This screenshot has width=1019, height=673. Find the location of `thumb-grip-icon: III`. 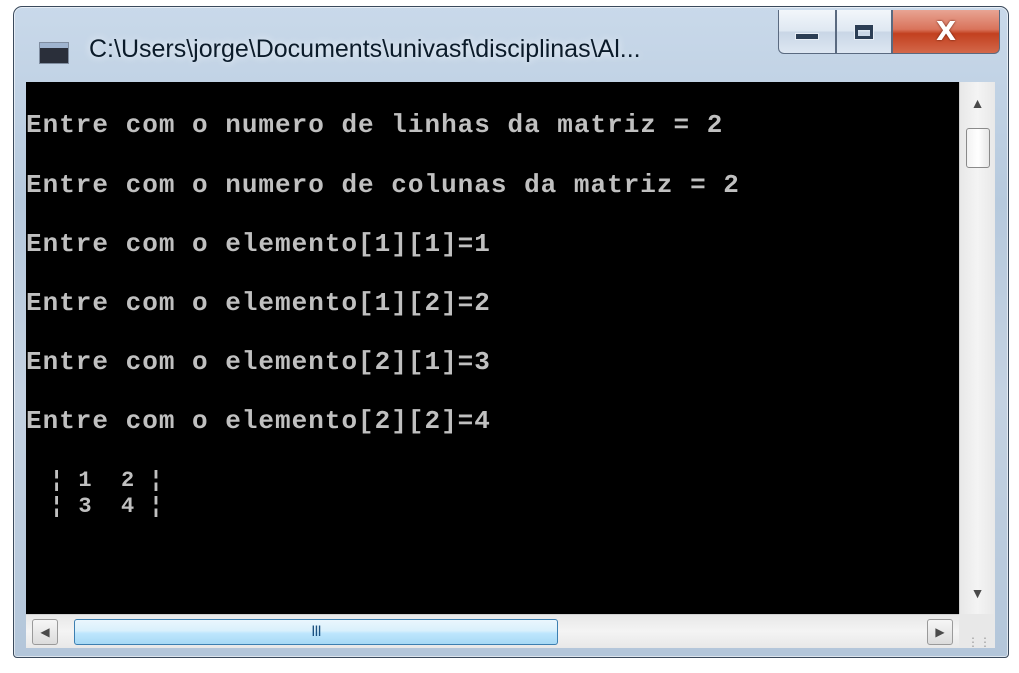

thumb-grip-icon: III is located at coordinates (316, 632).